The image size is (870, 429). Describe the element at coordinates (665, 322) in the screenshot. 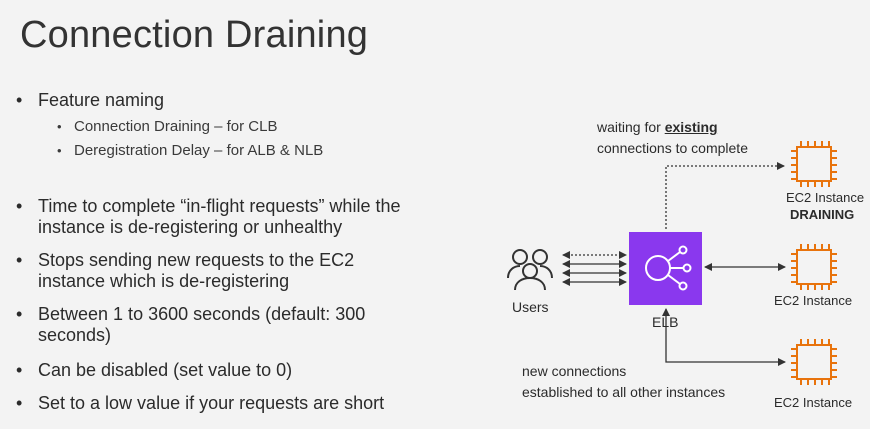

I see `elb-label: ELB` at that location.